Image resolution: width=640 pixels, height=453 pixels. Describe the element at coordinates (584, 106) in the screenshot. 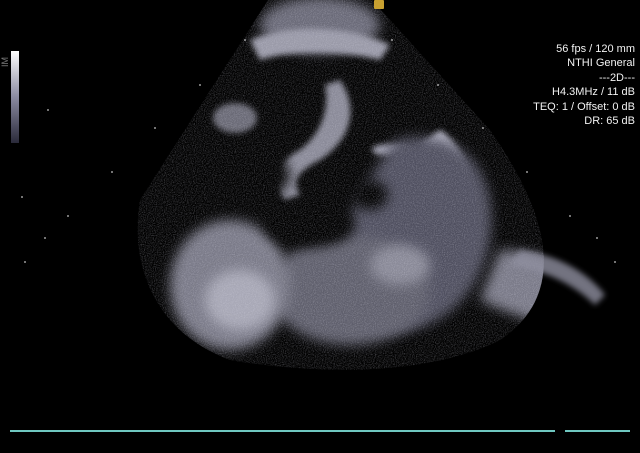

I see `teq-offset: TEQ: 1 / Offset: 0 dB` at that location.